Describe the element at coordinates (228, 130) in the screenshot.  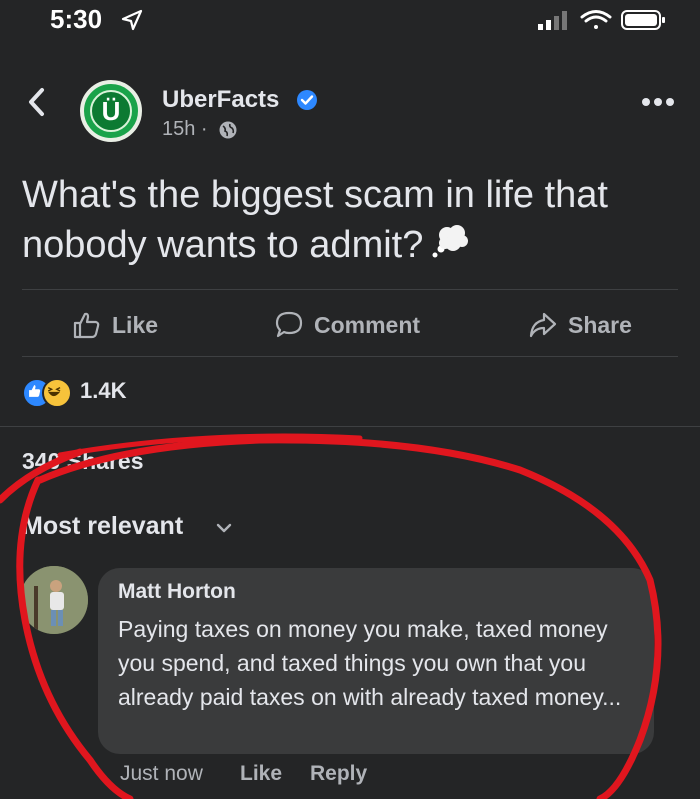
I see `globe-icon` at that location.